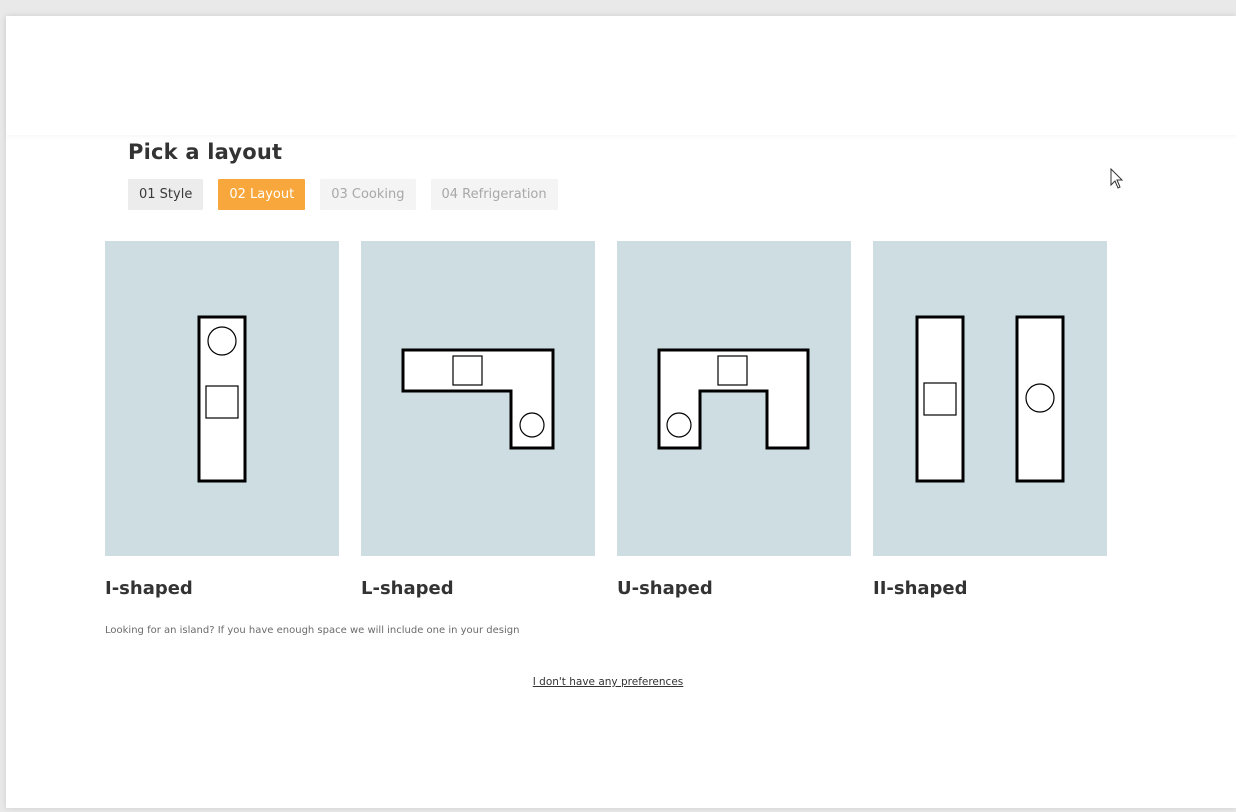 The height and width of the screenshot is (812, 1236). What do you see at coordinates (920, 588) in the screenshot?
I see `layout-label: II-shaped` at bounding box center [920, 588].